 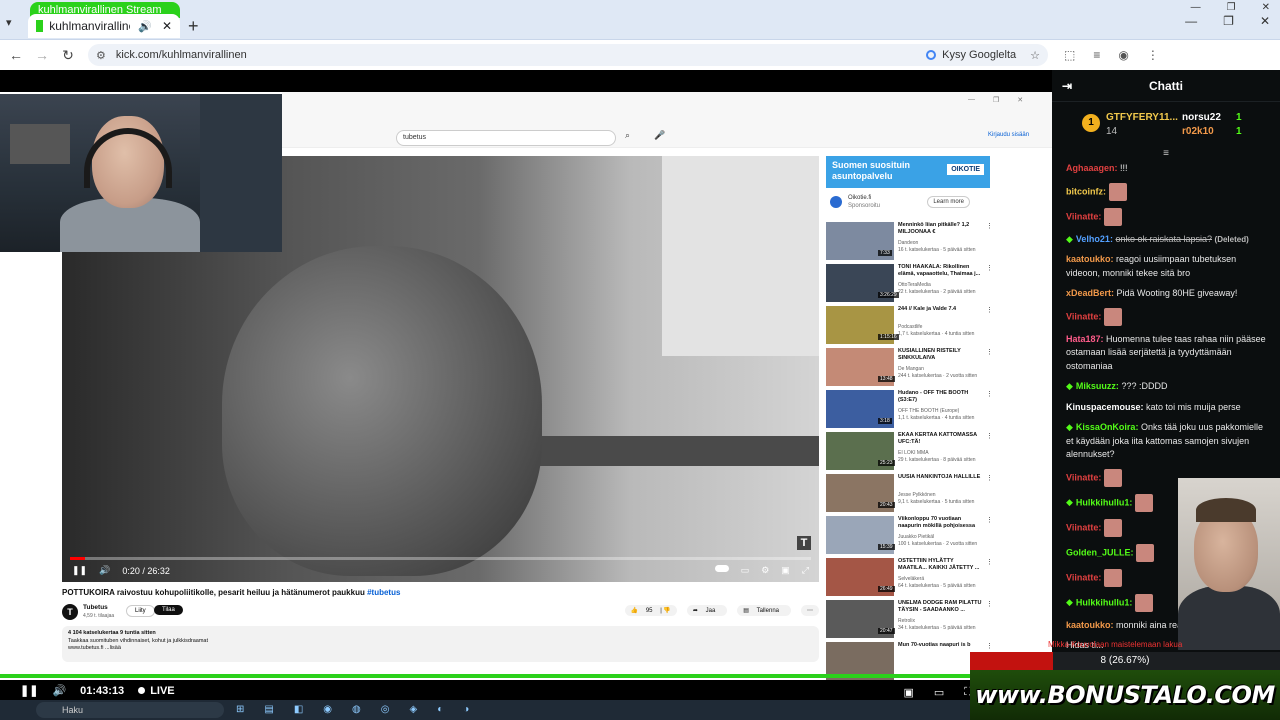 I want to click on tubetus-watermark-icon: T, so click(x=804, y=543).